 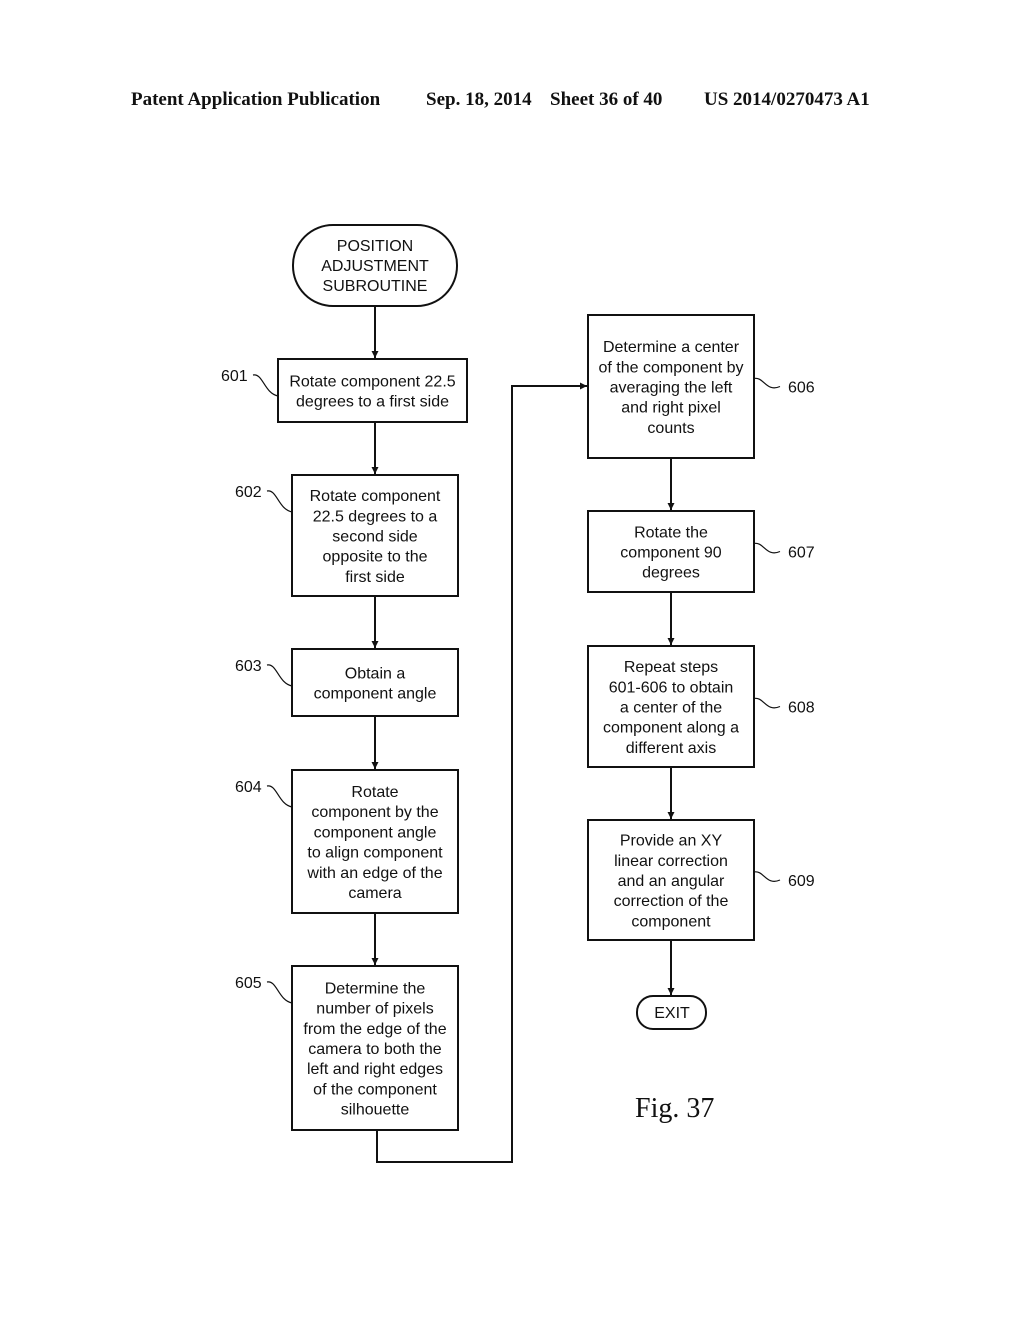 What do you see at coordinates (375, 577) in the screenshot?
I see `box-text-line: first side` at bounding box center [375, 577].